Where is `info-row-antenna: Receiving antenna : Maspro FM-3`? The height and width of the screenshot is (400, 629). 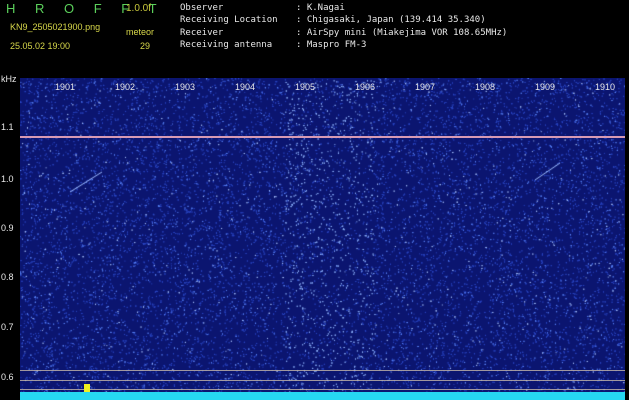 info-row-antenna: Receiving antenna : Maspro FM-3 is located at coordinates (343, 45).